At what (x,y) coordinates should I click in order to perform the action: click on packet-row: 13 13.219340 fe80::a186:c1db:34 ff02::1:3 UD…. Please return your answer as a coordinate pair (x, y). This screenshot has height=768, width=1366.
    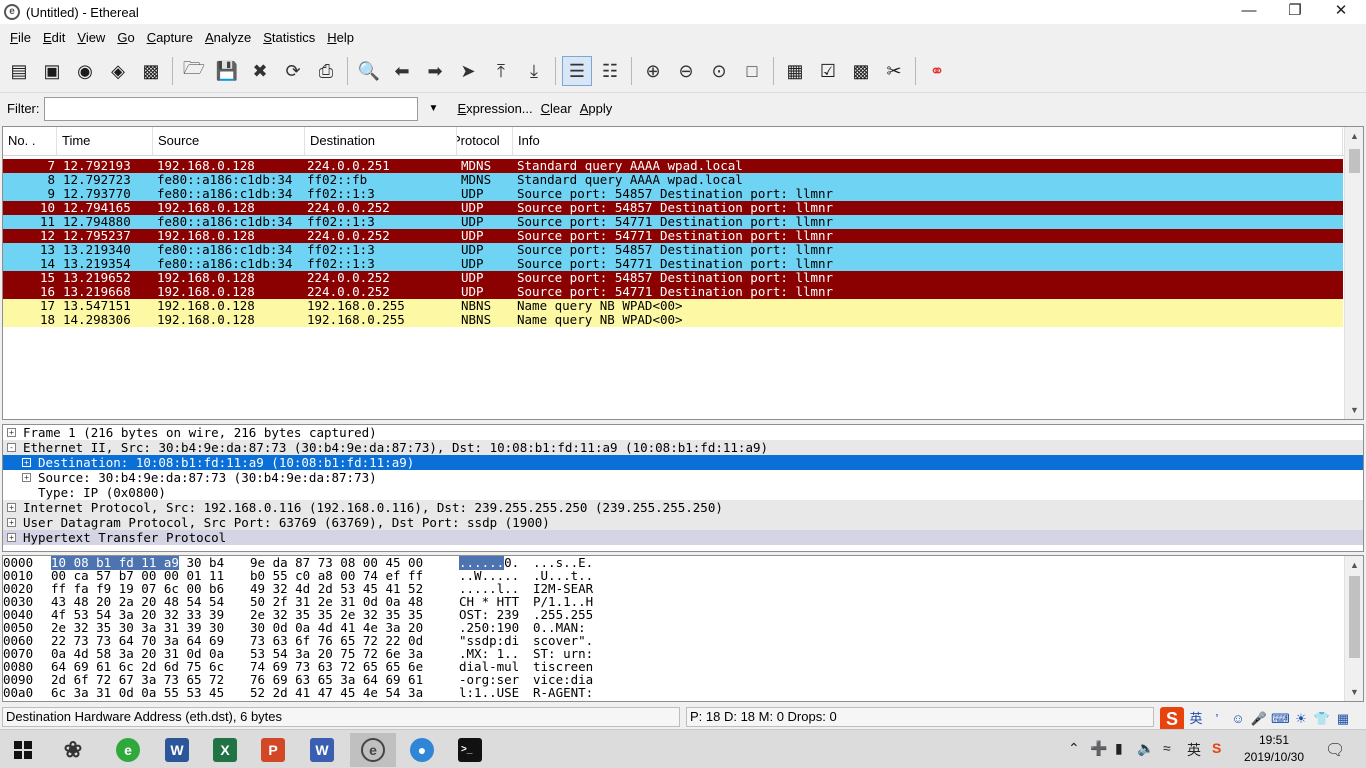
    Looking at the image, I should click on (673, 250).